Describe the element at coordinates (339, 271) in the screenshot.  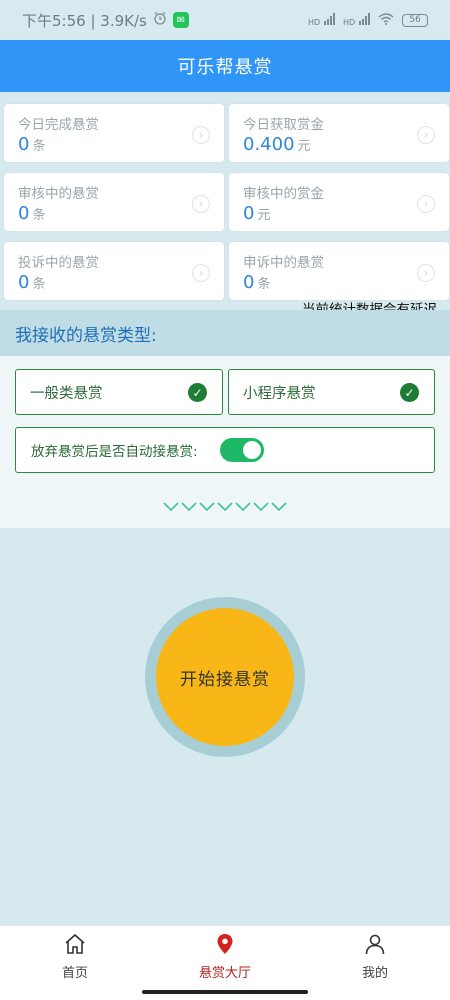
I see `appealing-card: 申诉中的悬赏 0条 ›` at that location.